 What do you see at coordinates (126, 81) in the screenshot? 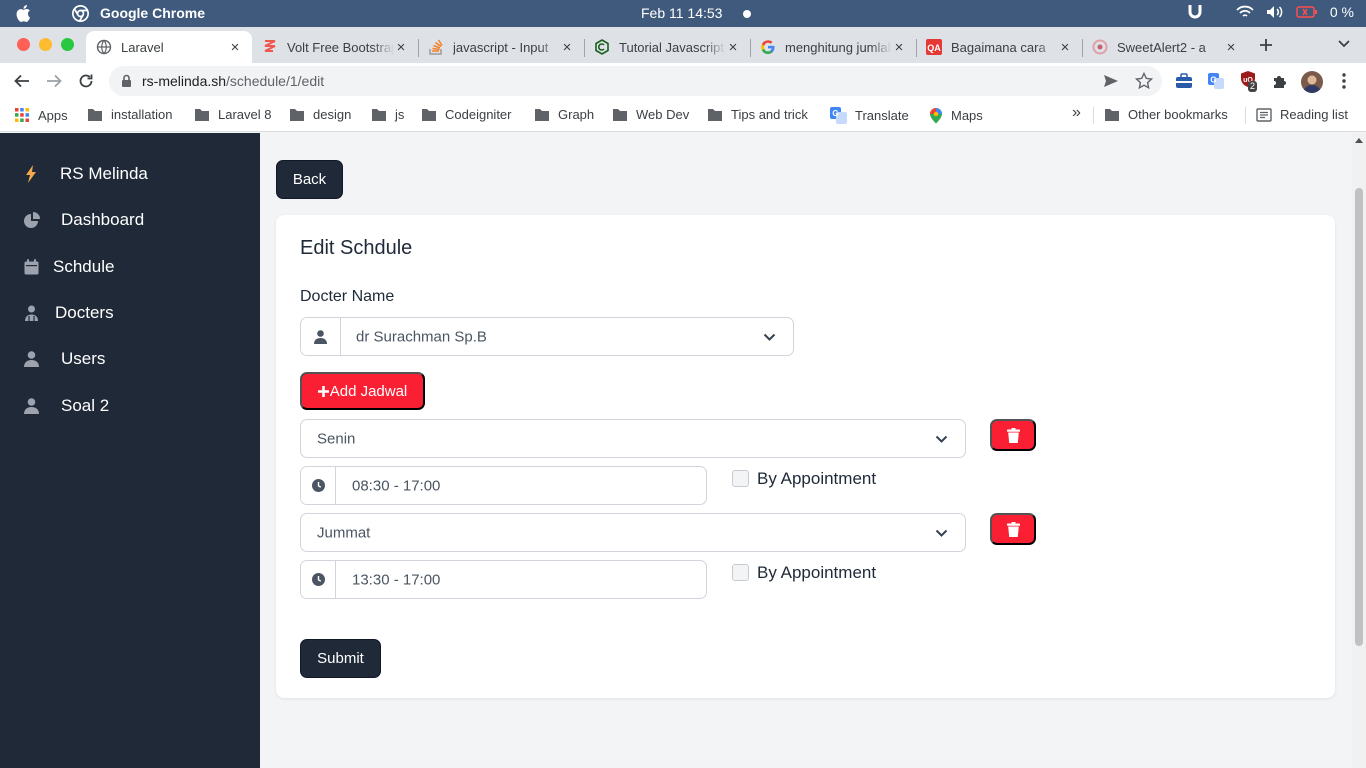
I see `lock-icon` at bounding box center [126, 81].